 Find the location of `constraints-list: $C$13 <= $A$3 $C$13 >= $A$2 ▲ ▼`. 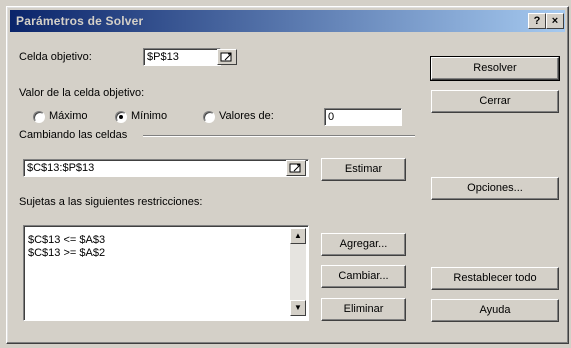

constraints-list: $C$13 <= $A$3 $C$13 >= $A$2 ▲ ▼ is located at coordinates (166, 273).